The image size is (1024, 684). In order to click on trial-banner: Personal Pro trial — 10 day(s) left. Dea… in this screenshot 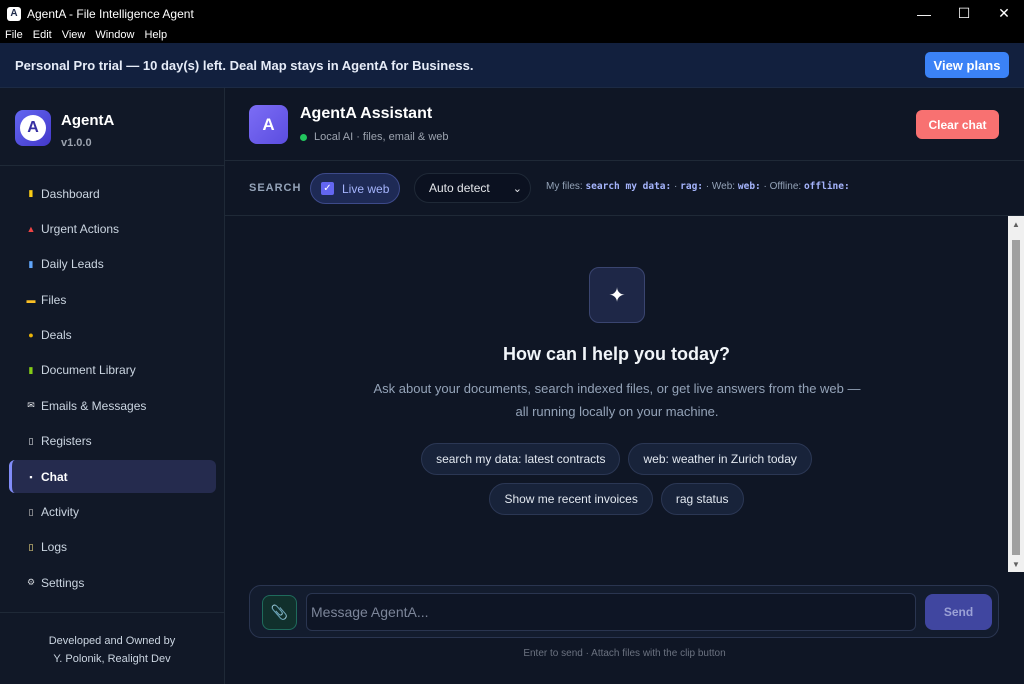, I will do `click(512, 65)`.